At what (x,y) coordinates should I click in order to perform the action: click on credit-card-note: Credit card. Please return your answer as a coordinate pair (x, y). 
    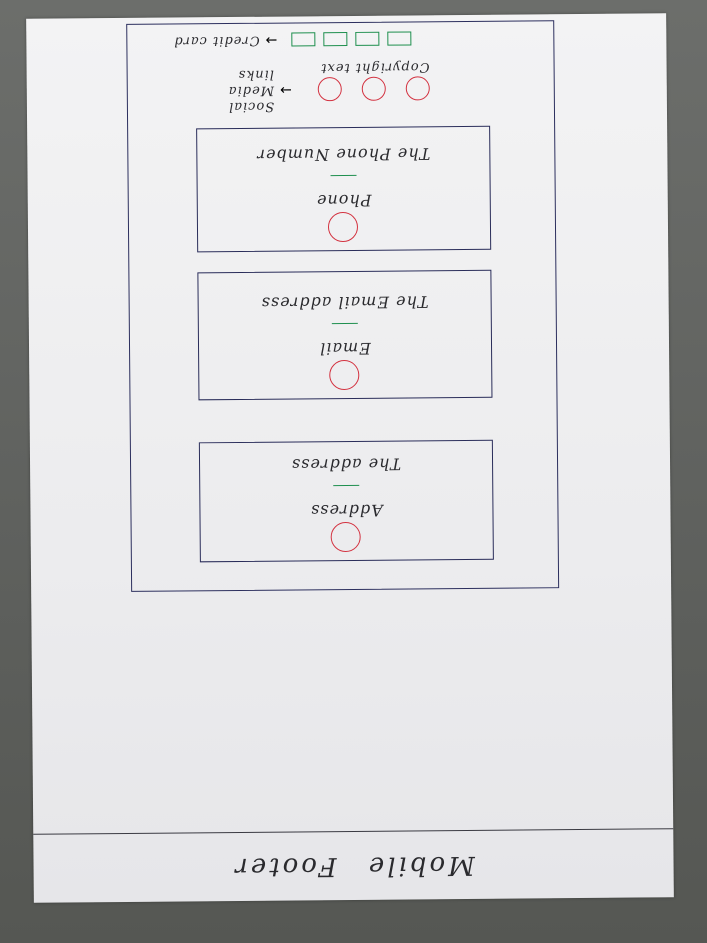
    Looking at the image, I should click on (216, 40).